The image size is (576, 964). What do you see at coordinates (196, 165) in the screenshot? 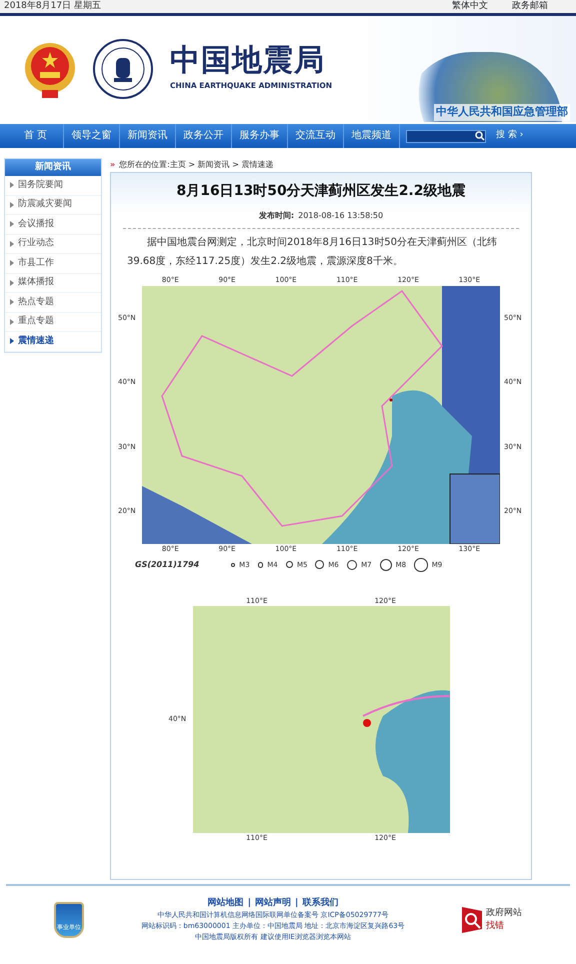
I see `breadcrumb-text: 您所在的位置:主页 > 新闻资讯 > 震情速递` at bounding box center [196, 165].